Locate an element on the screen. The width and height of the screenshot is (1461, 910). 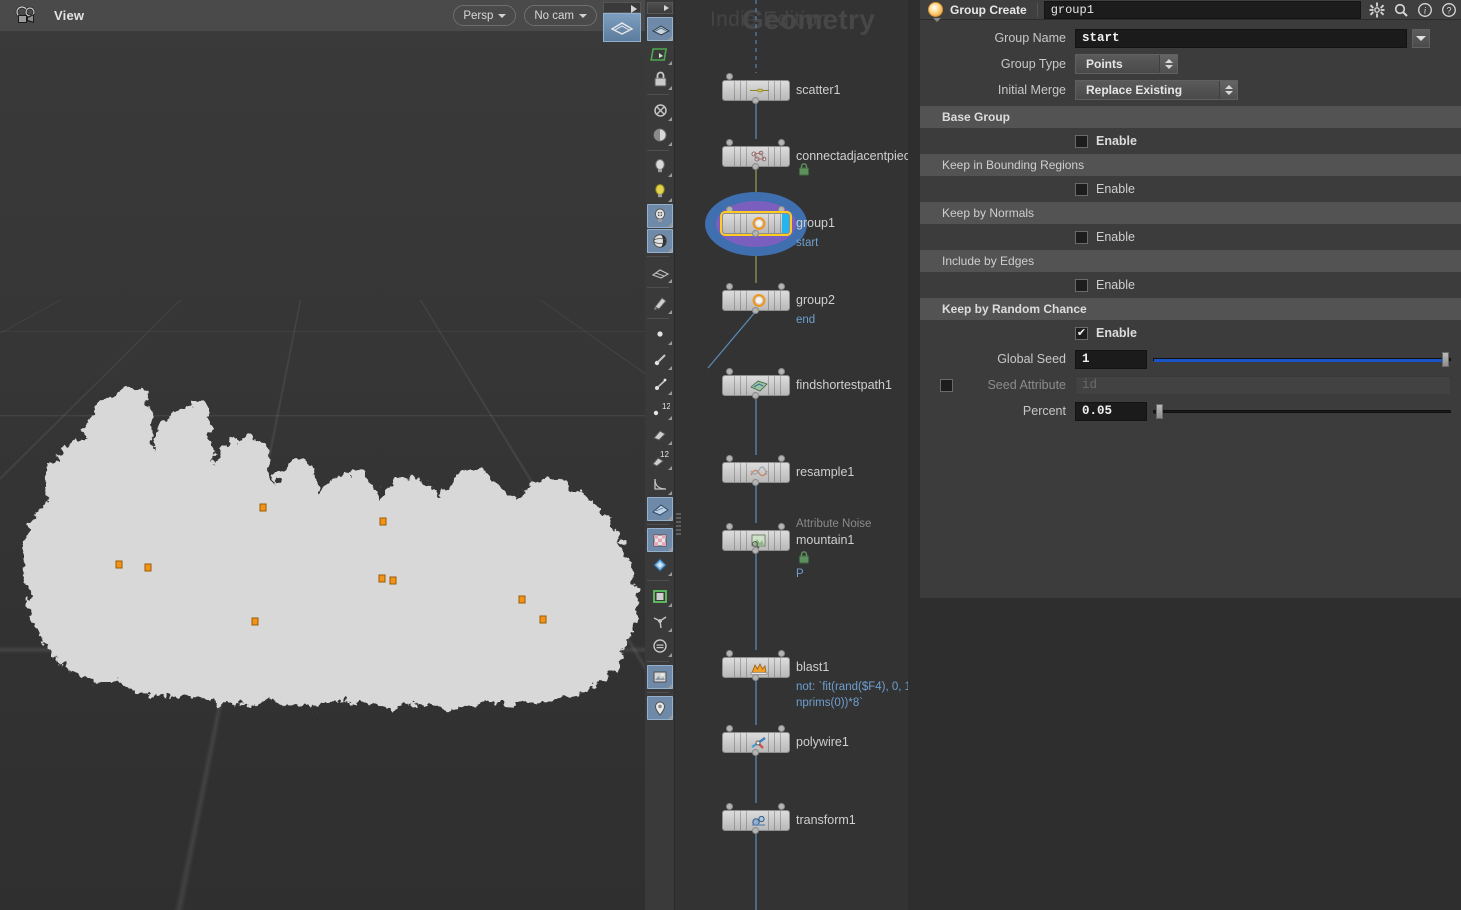
camera-thumbnail-panel is located at coordinates (622, 22).